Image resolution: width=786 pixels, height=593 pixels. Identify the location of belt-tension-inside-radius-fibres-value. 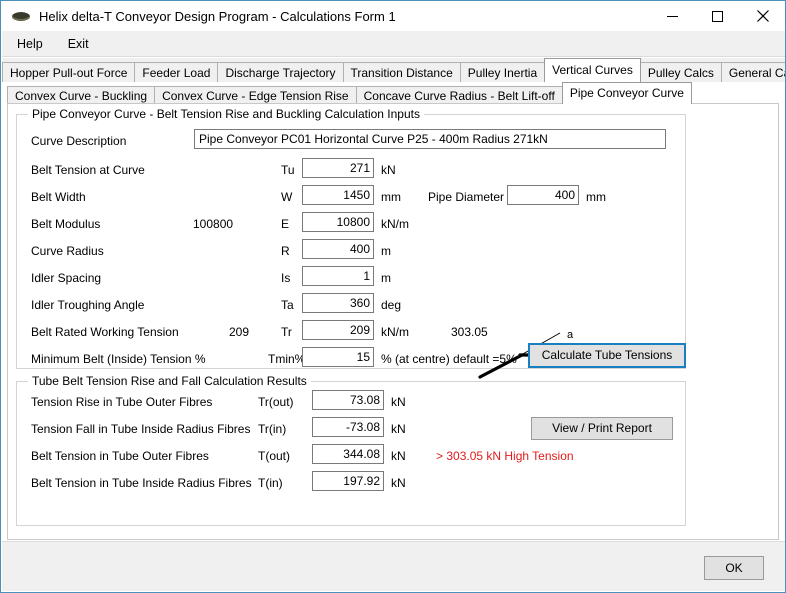
(348, 481).